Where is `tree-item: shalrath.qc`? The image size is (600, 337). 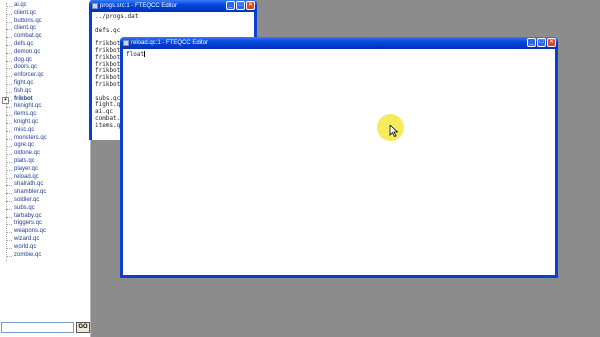
tree-item: shalrath.qc is located at coordinates (47, 185).